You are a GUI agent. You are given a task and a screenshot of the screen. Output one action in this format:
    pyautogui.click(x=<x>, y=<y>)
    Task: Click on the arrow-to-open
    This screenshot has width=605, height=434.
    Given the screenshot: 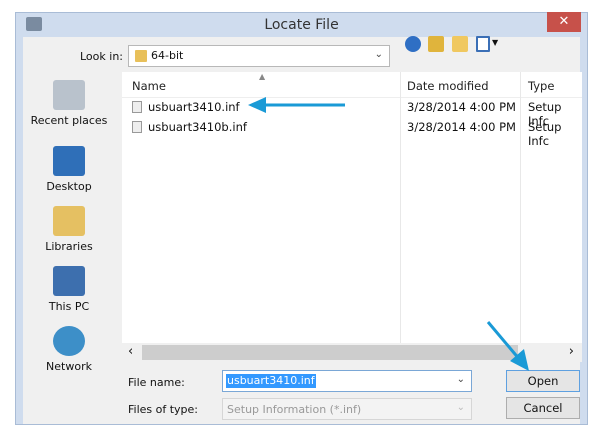 What is the action you would take?
    pyautogui.click(x=507, y=346)
    